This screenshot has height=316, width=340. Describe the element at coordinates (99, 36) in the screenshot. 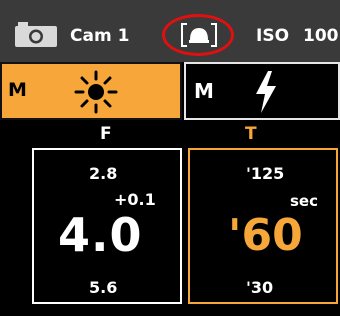

I see `camera-name: Cam 1` at that location.